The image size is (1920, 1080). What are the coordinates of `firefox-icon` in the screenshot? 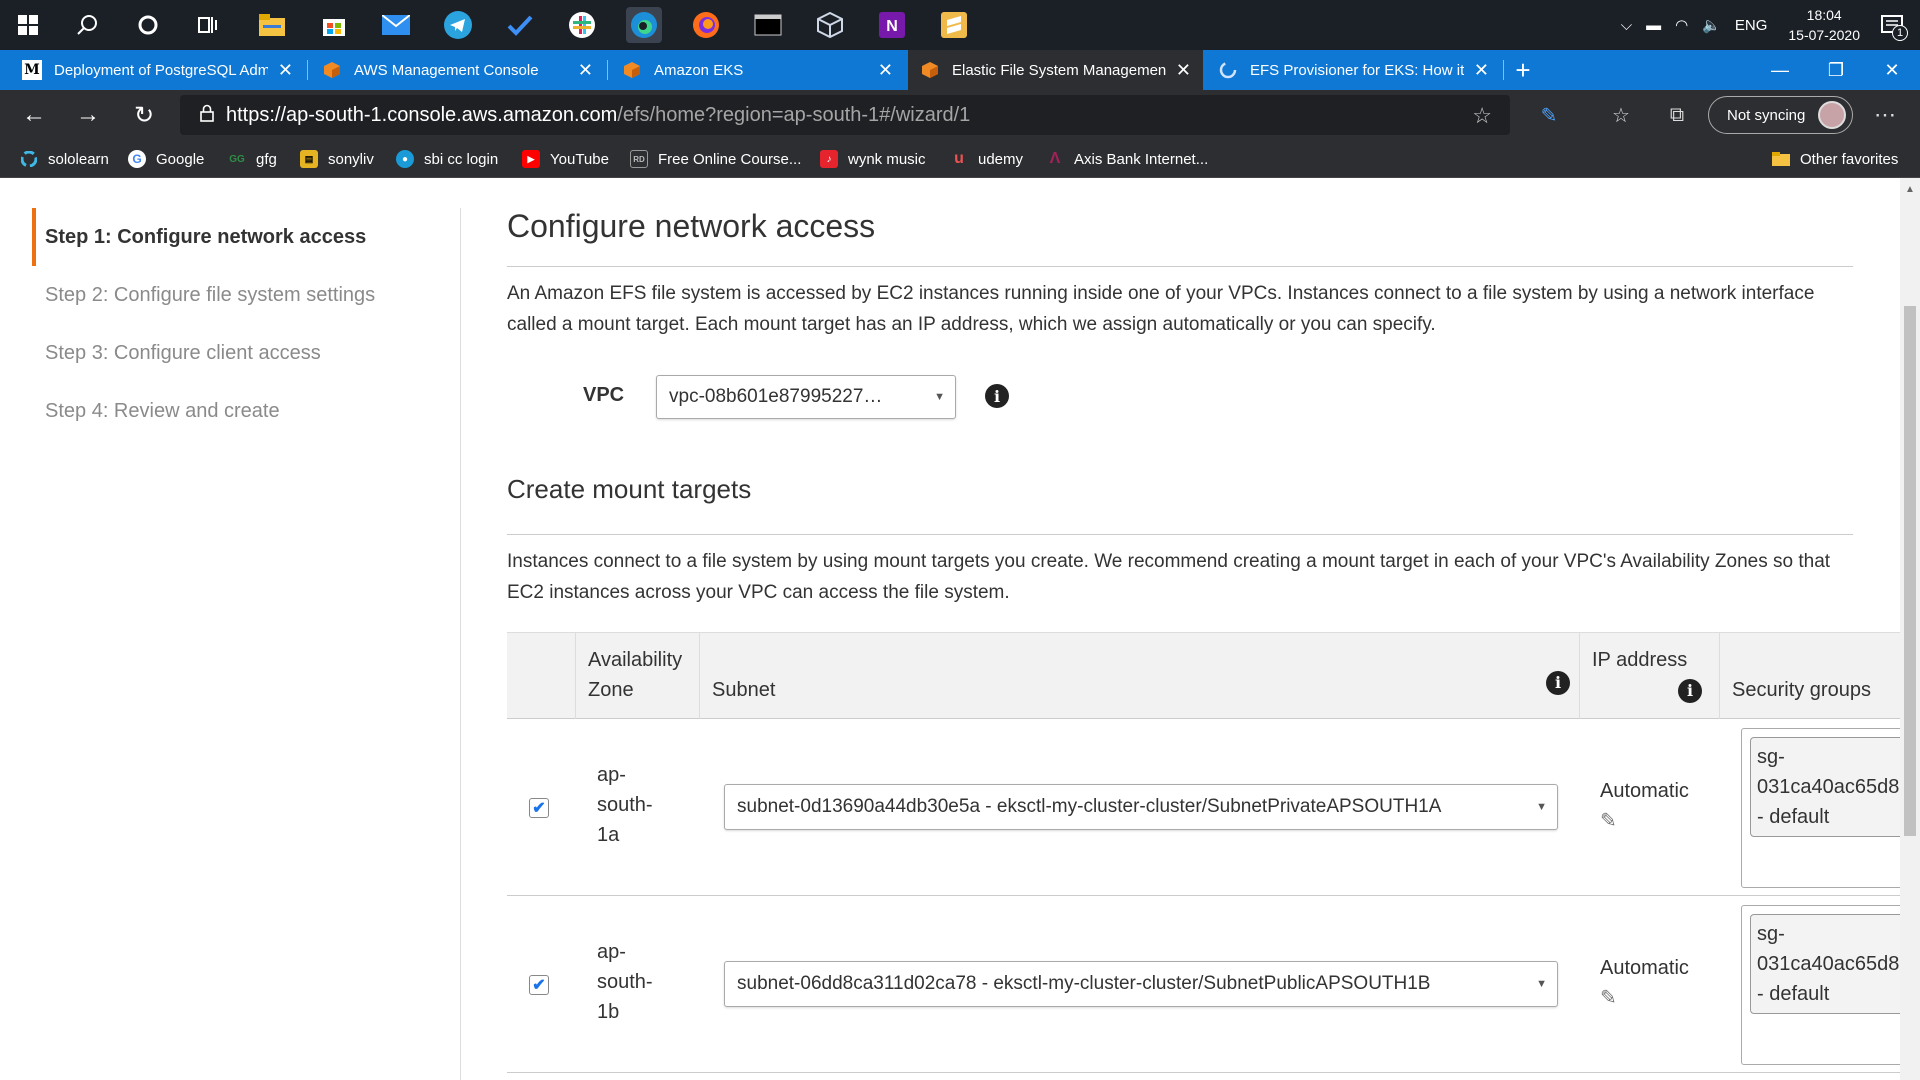 It's located at (706, 25).